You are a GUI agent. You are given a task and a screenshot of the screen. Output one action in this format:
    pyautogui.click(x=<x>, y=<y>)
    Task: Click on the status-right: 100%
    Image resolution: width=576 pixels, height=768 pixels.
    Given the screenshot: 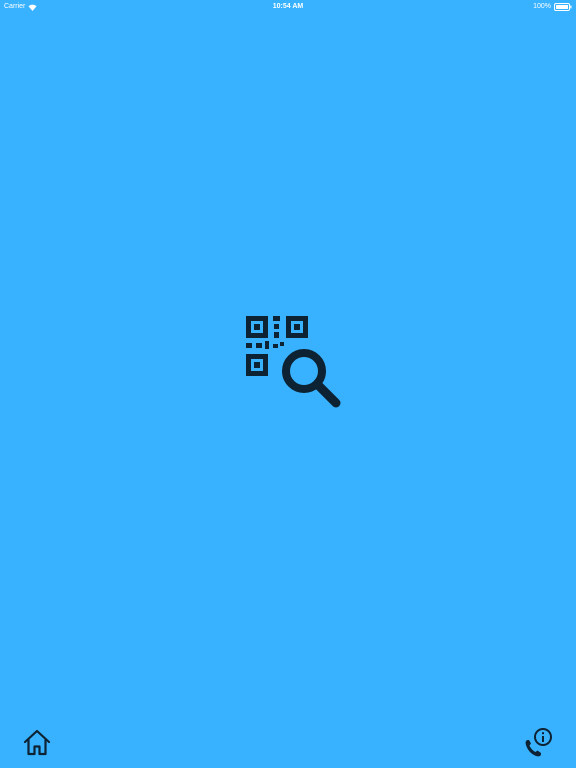 What is the action you would take?
    pyautogui.click(x=552, y=7)
    